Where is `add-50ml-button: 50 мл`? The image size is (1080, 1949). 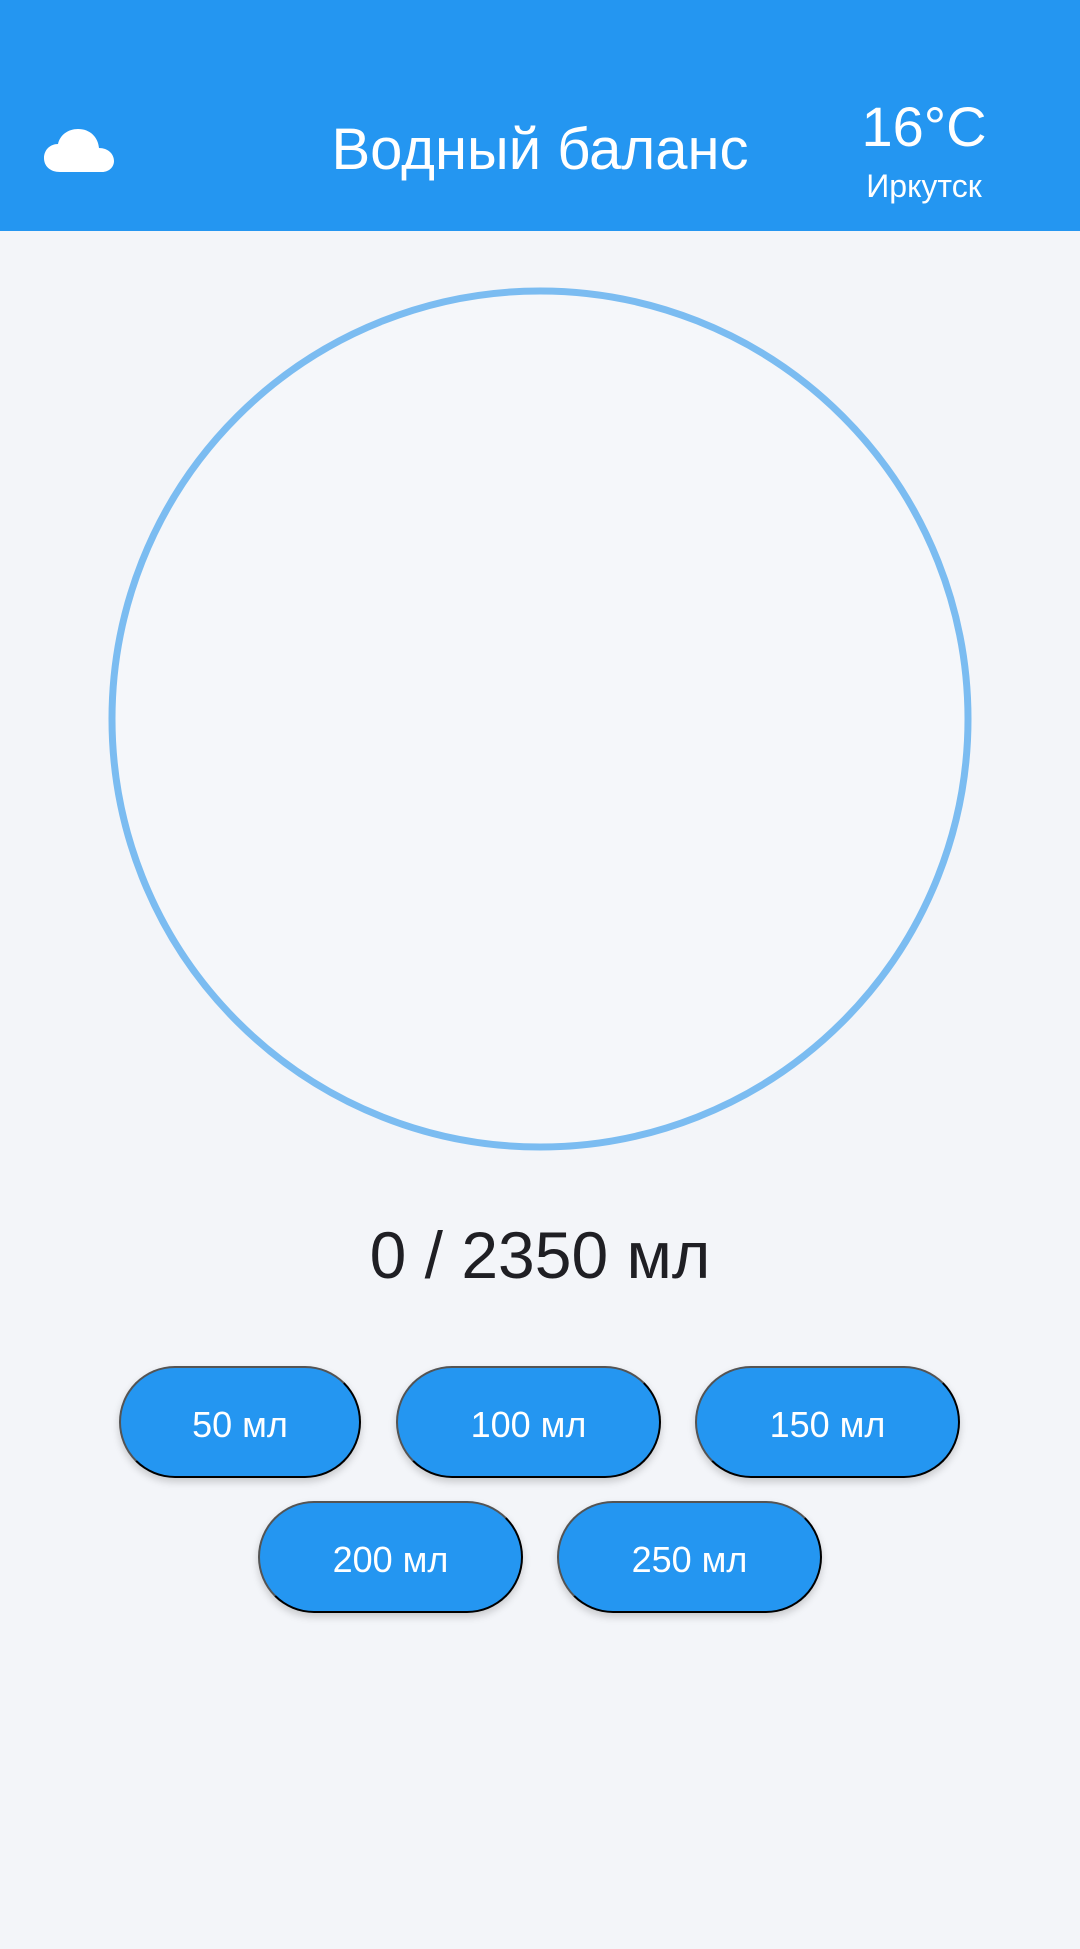 add-50ml-button: 50 мл is located at coordinates (240, 1422).